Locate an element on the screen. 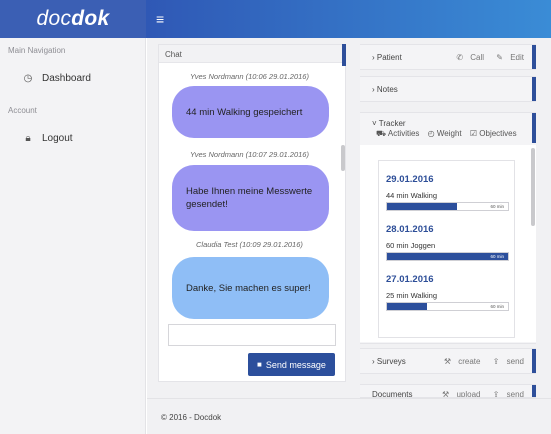 The image size is (551, 434). tracker-progress-3: 60 min is located at coordinates (447, 306).